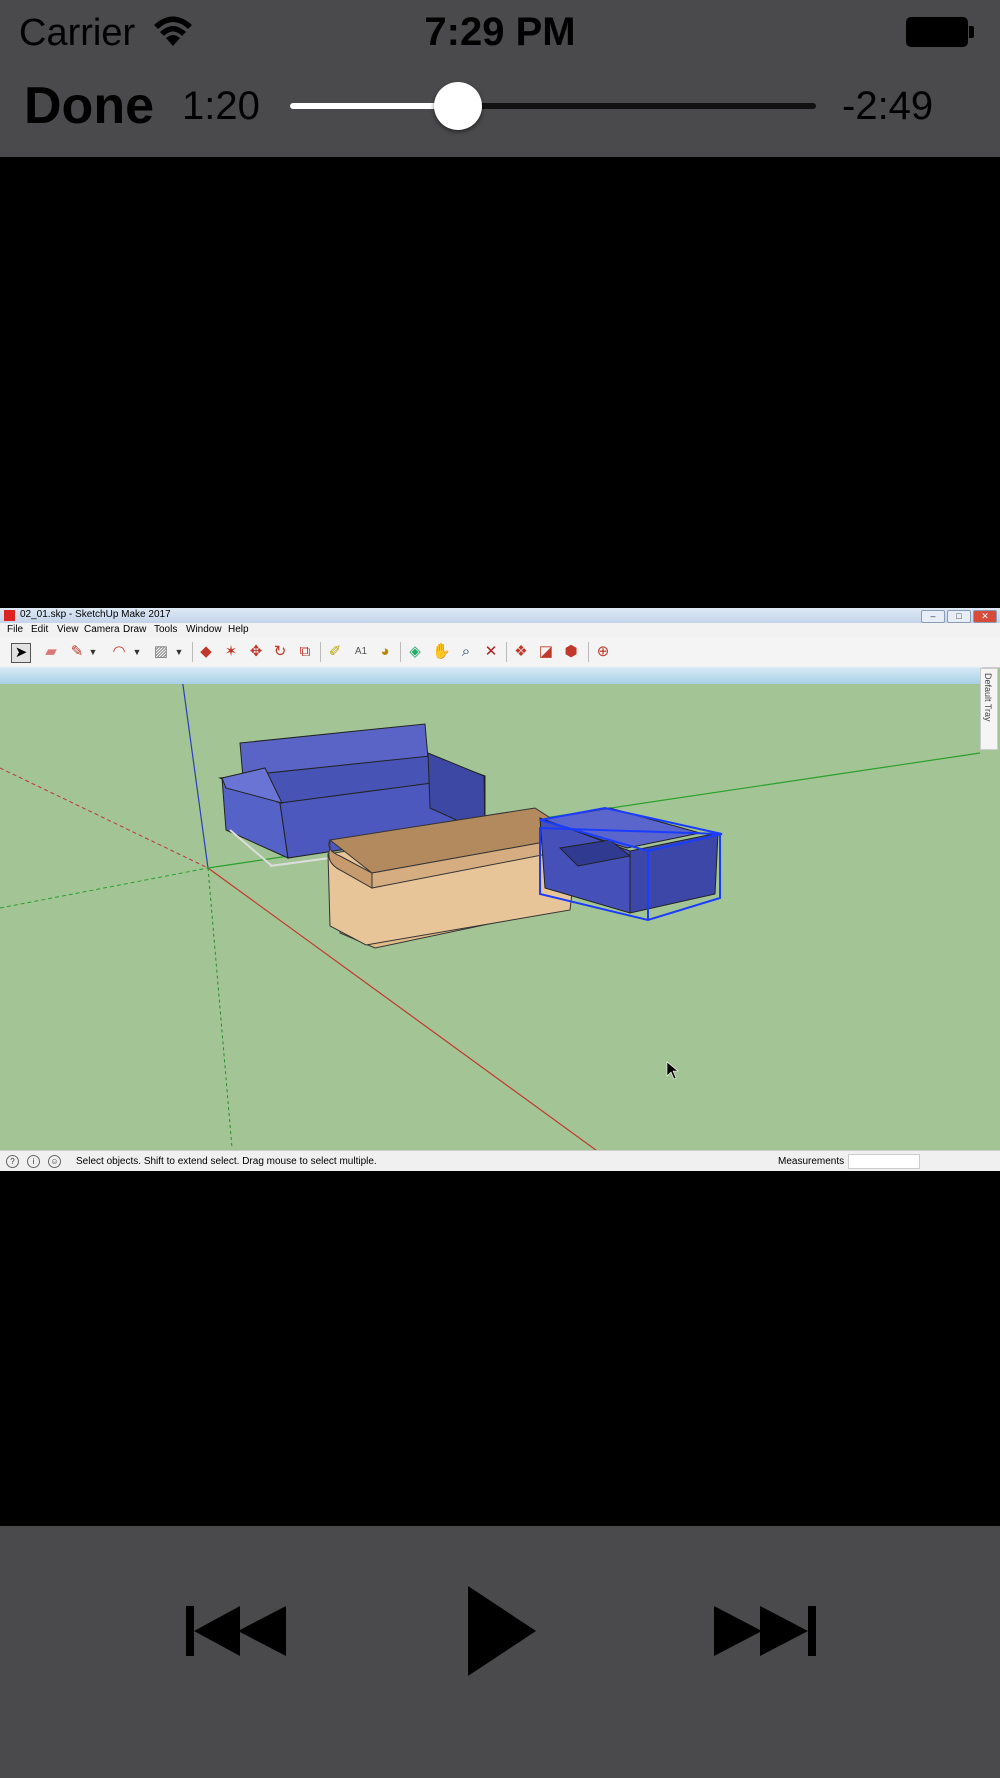 The image size is (1000, 1778). Describe the element at coordinates (500, 32) in the screenshot. I see `clock: 7:29 PM` at that location.